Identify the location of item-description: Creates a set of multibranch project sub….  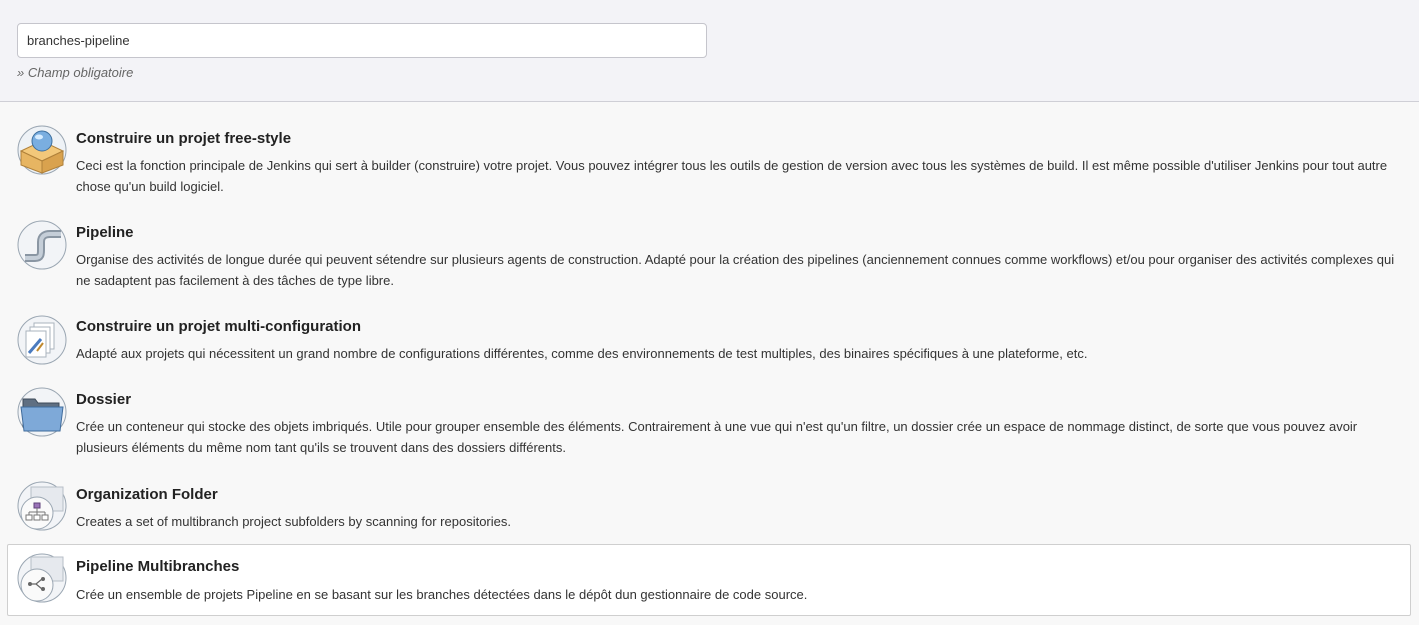
(293, 521).